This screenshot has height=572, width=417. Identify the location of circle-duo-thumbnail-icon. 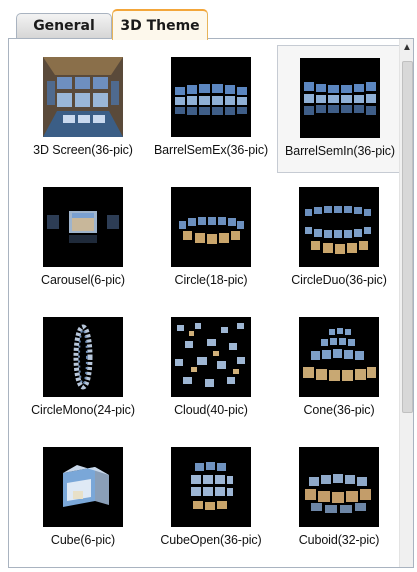
(339, 227).